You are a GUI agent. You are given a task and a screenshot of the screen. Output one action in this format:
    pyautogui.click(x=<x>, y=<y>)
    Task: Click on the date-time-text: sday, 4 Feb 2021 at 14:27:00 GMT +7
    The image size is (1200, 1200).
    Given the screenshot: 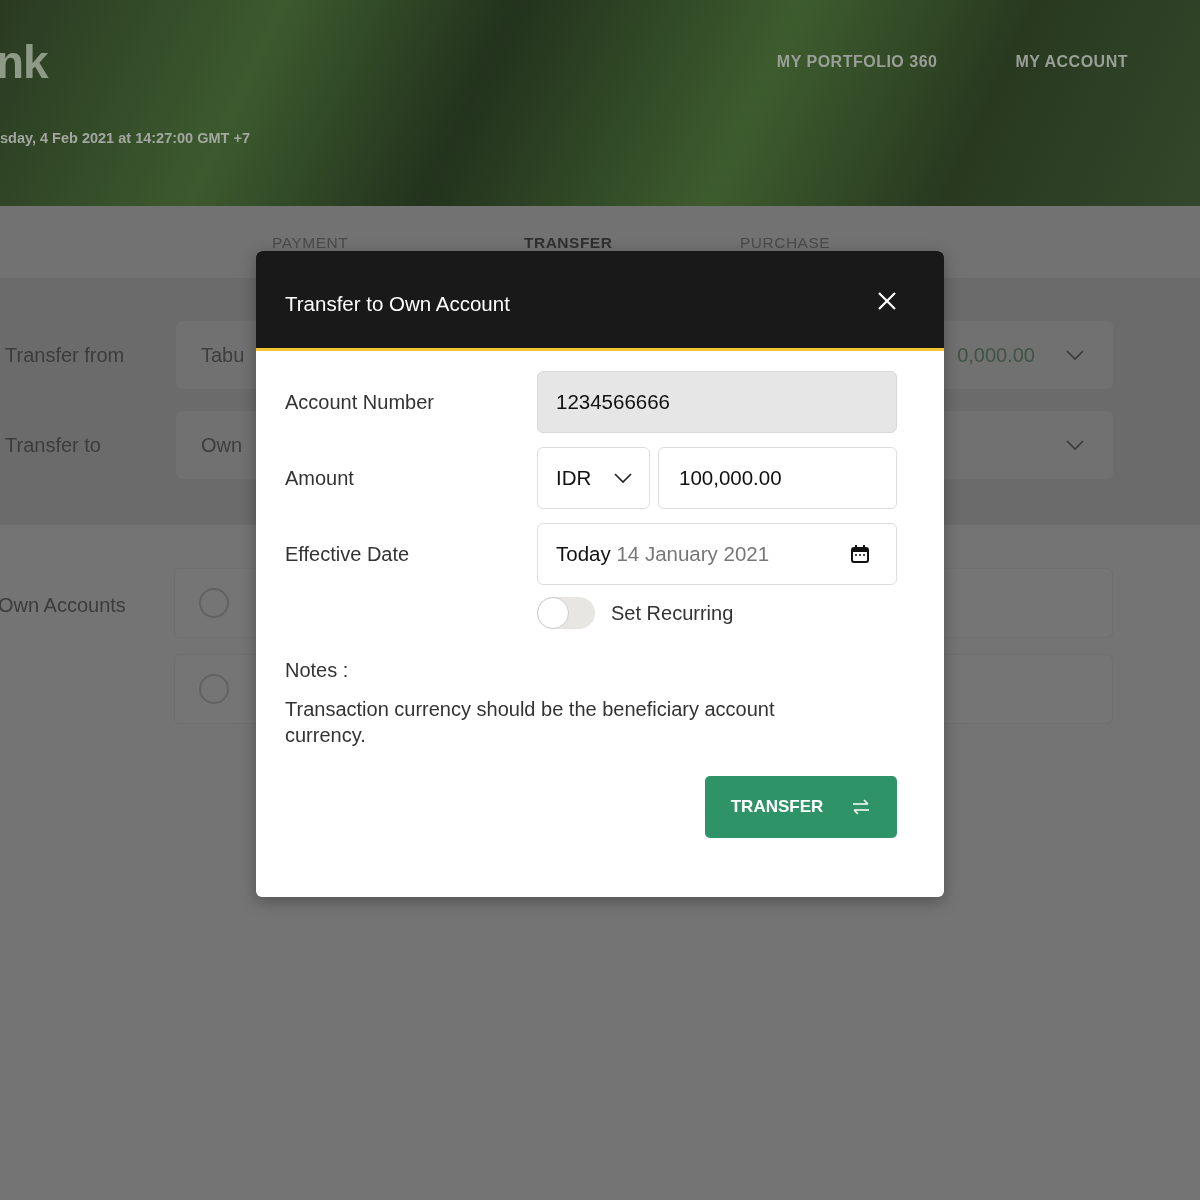 What is the action you would take?
    pyautogui.click(x=125, y=138)
    